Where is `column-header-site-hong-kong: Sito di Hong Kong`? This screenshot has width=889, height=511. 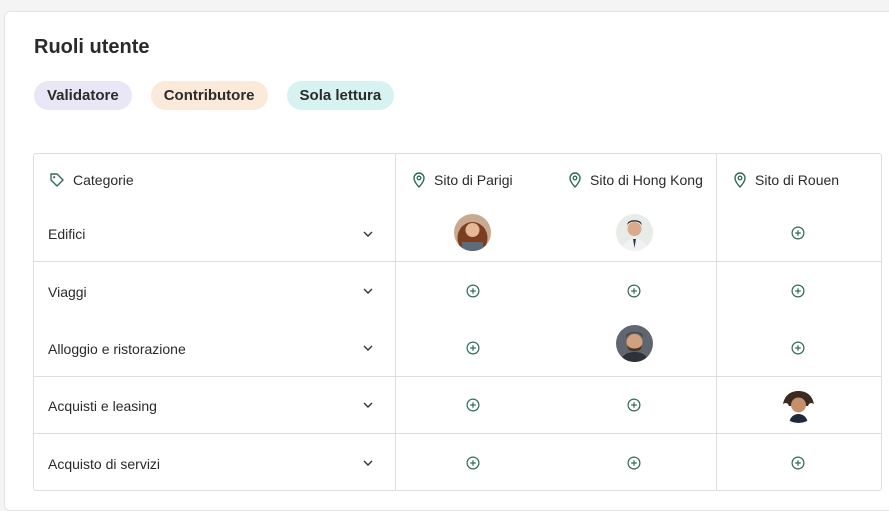
column-header-site-hong-kong: Sito di Hong Kong is located at coordinates (635, 180).